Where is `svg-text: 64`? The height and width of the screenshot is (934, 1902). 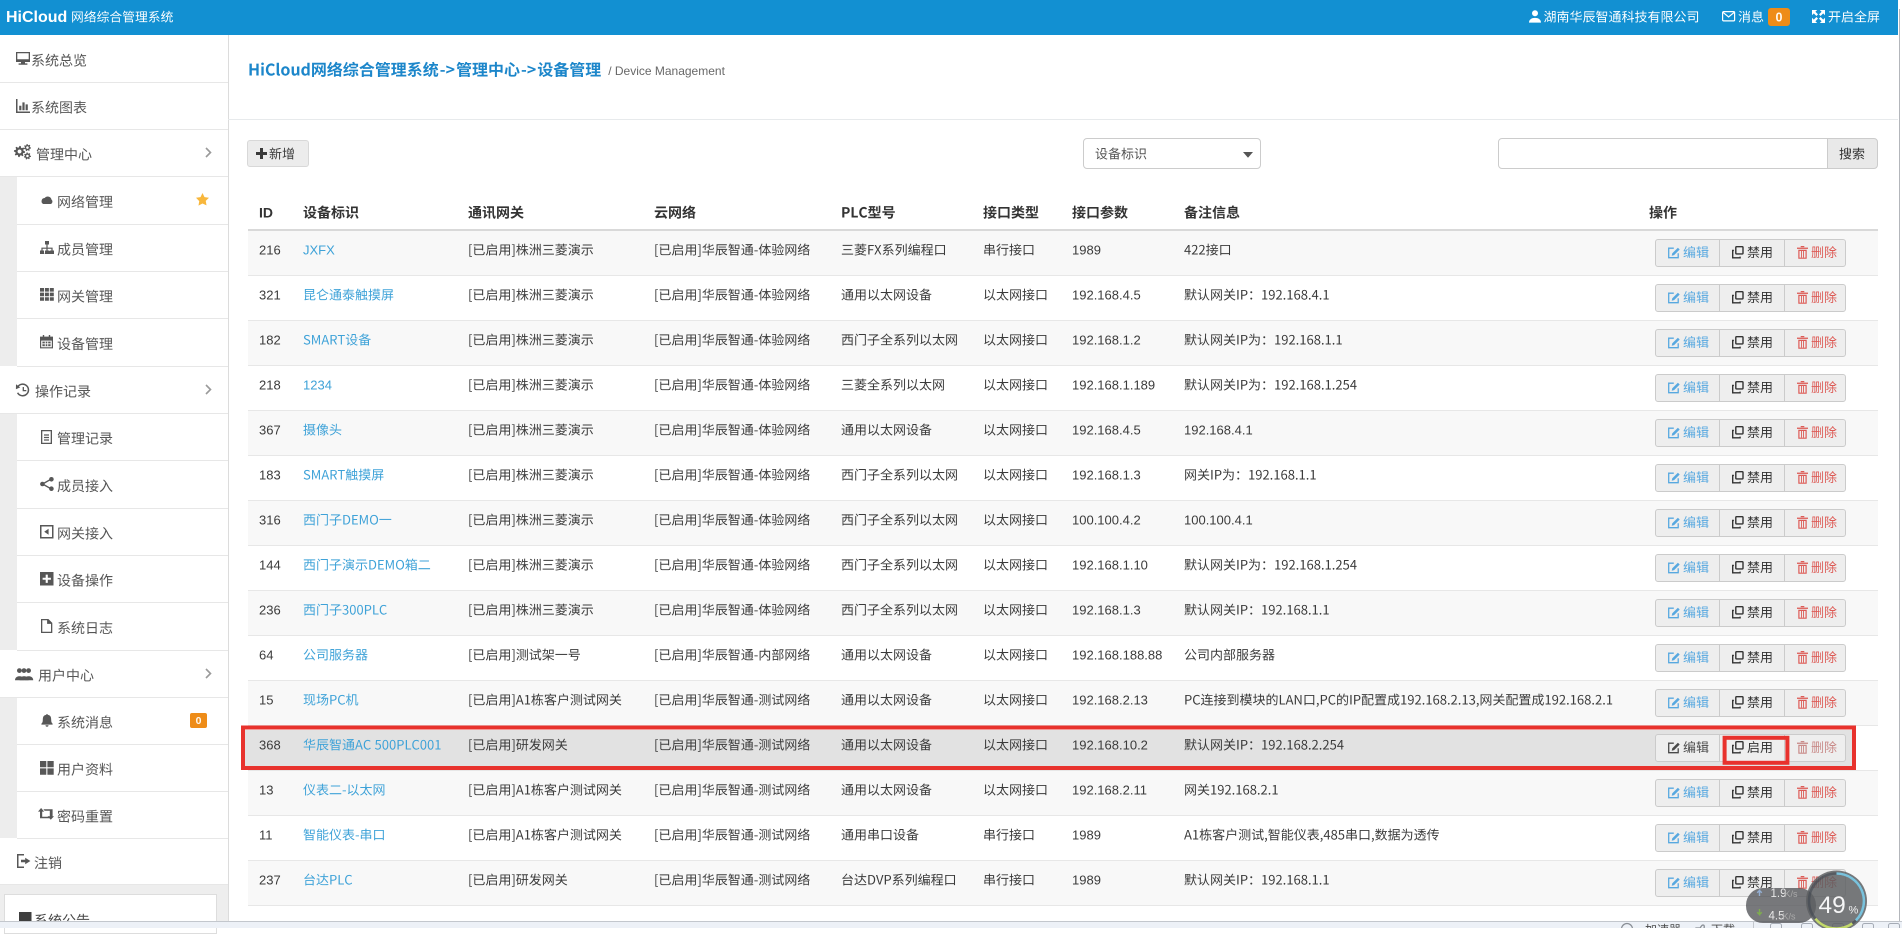 svg-text: 64 is located at coordinates (266, 655).